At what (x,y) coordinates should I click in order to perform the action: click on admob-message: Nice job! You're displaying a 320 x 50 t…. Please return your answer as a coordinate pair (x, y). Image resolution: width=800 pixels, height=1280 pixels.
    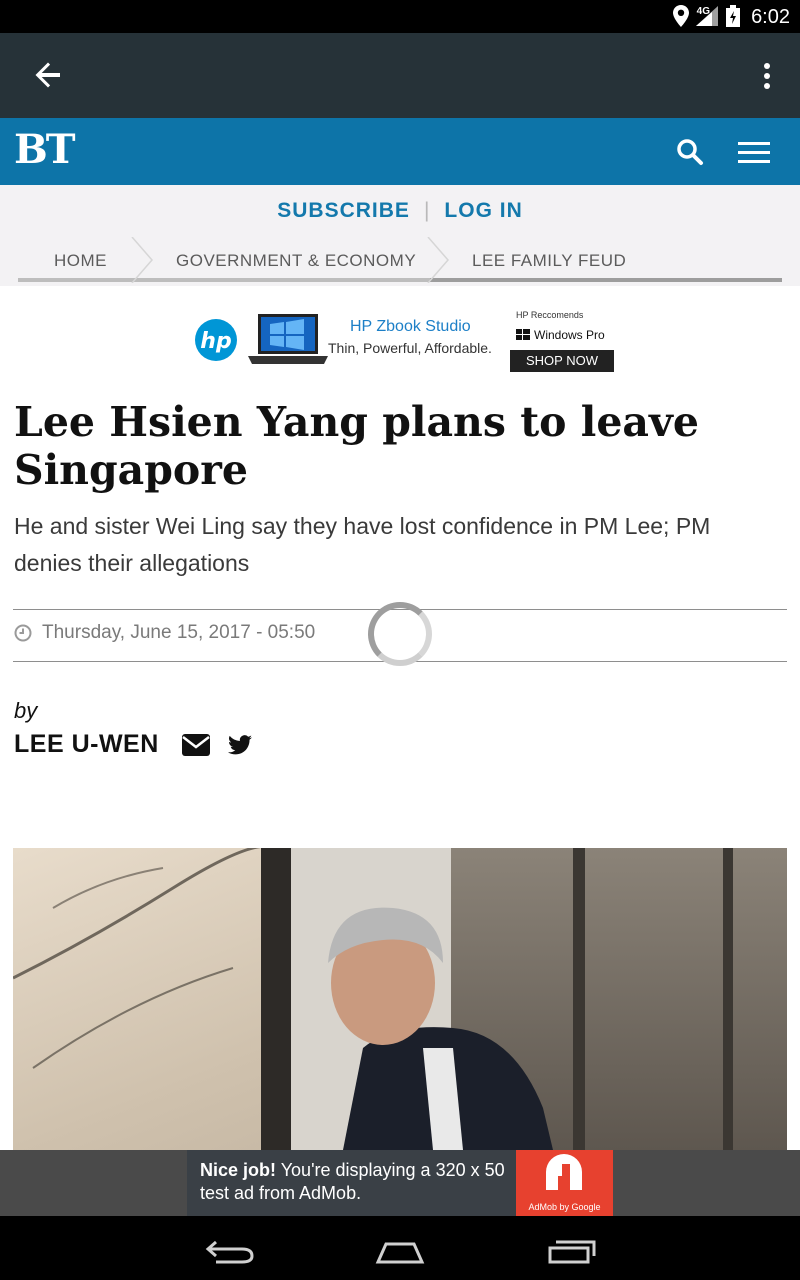
    Looking at the image, I should click on (360, 1182).